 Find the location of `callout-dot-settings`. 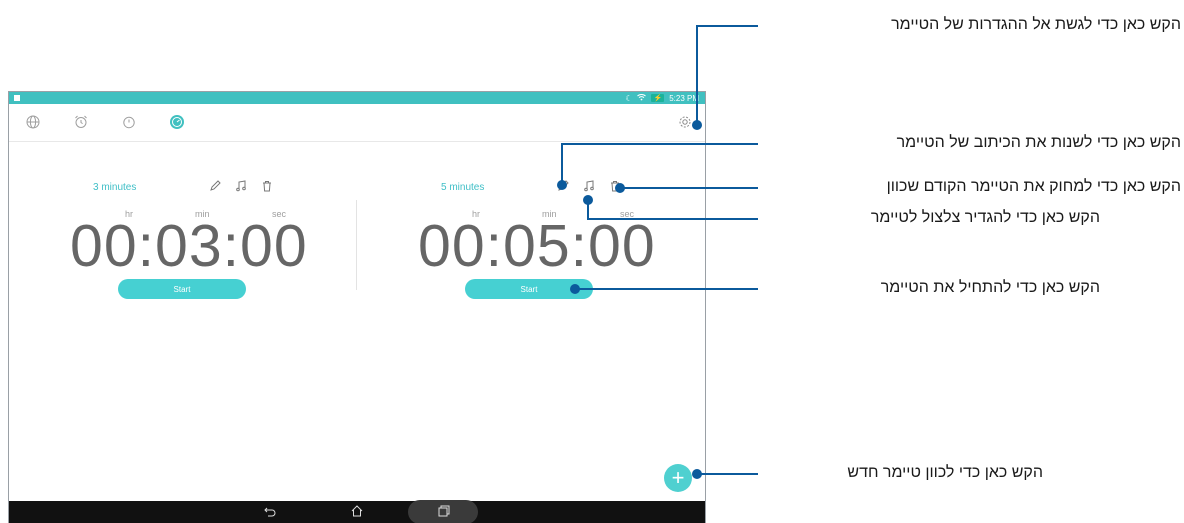

callout-dot-settings is located at coordinates (697, 125).